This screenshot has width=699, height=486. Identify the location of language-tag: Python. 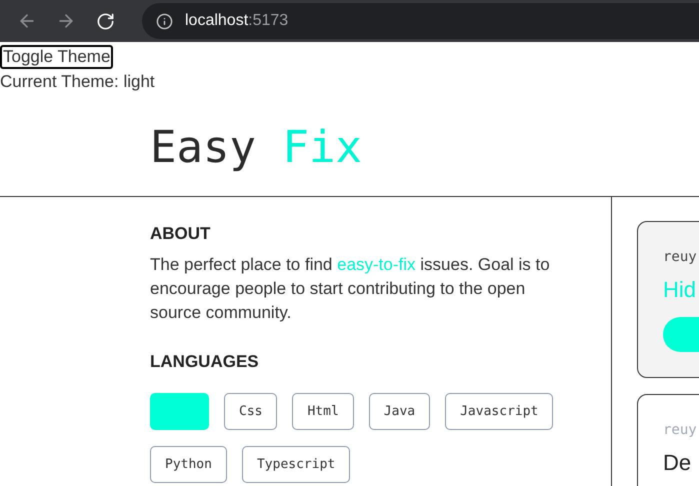
(188, 464).